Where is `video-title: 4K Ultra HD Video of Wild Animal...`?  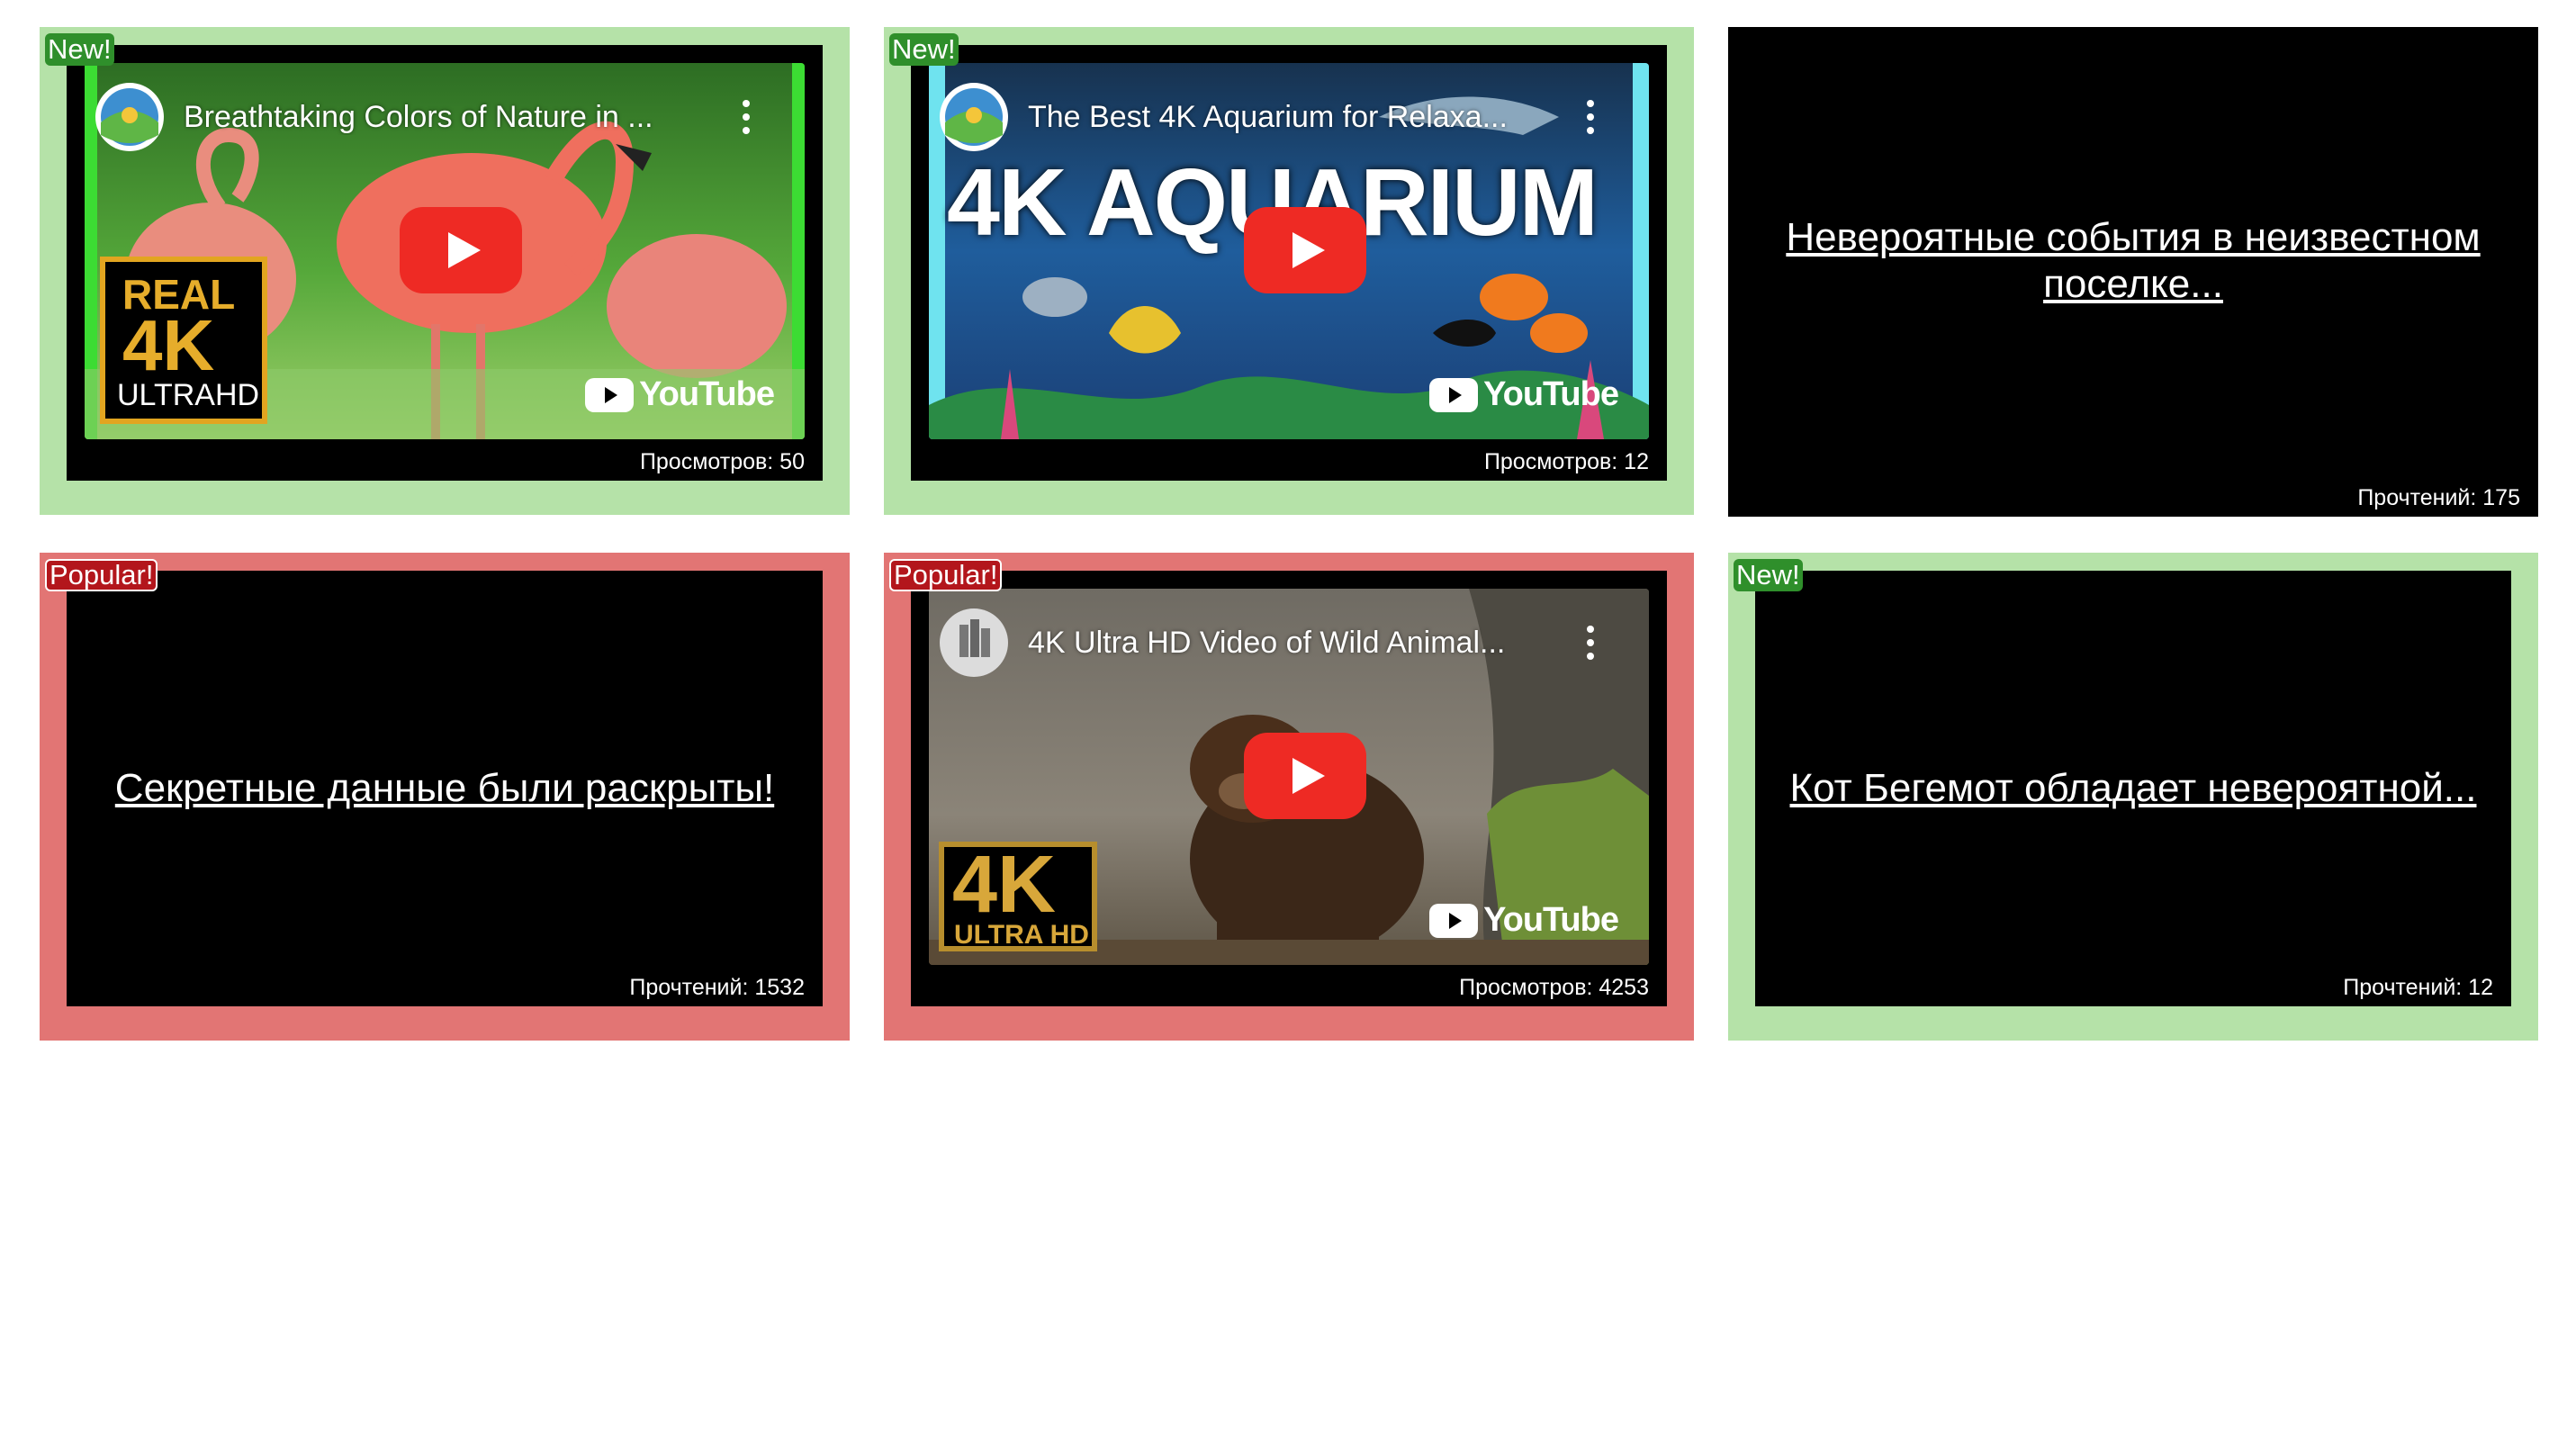 video-title: 4K Ultra HD Video of Wild Animal... is located at coordinates (1266, 643).